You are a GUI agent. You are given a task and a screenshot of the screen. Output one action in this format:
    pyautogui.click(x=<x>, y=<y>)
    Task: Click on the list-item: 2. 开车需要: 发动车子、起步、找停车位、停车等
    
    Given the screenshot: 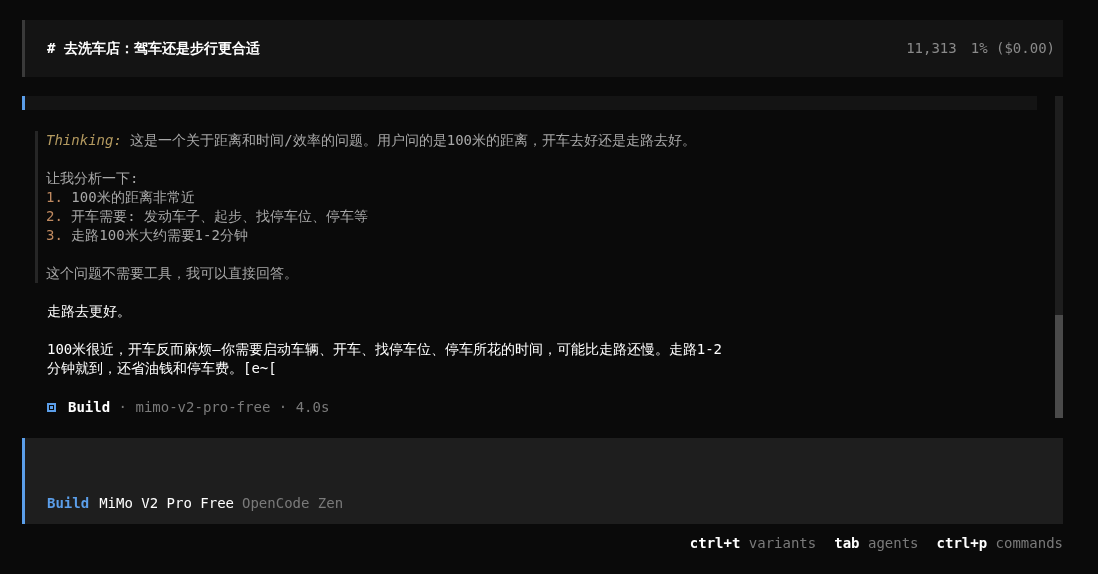 What is the action you would take?
    pyautogui.click(x=208, y=216)
    